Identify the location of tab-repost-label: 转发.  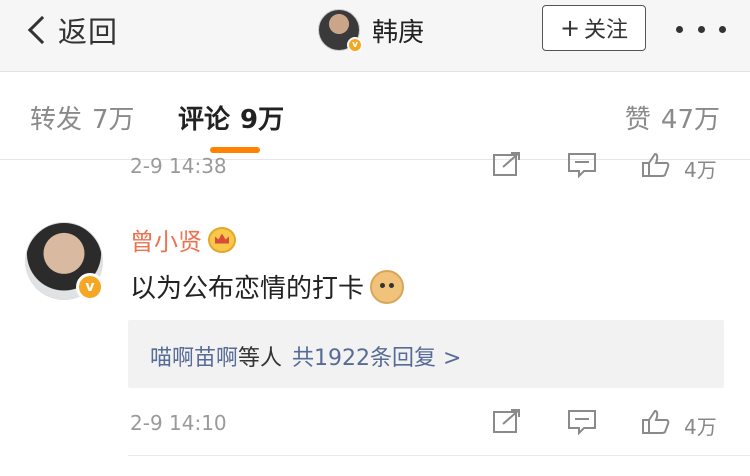
(56, 120).